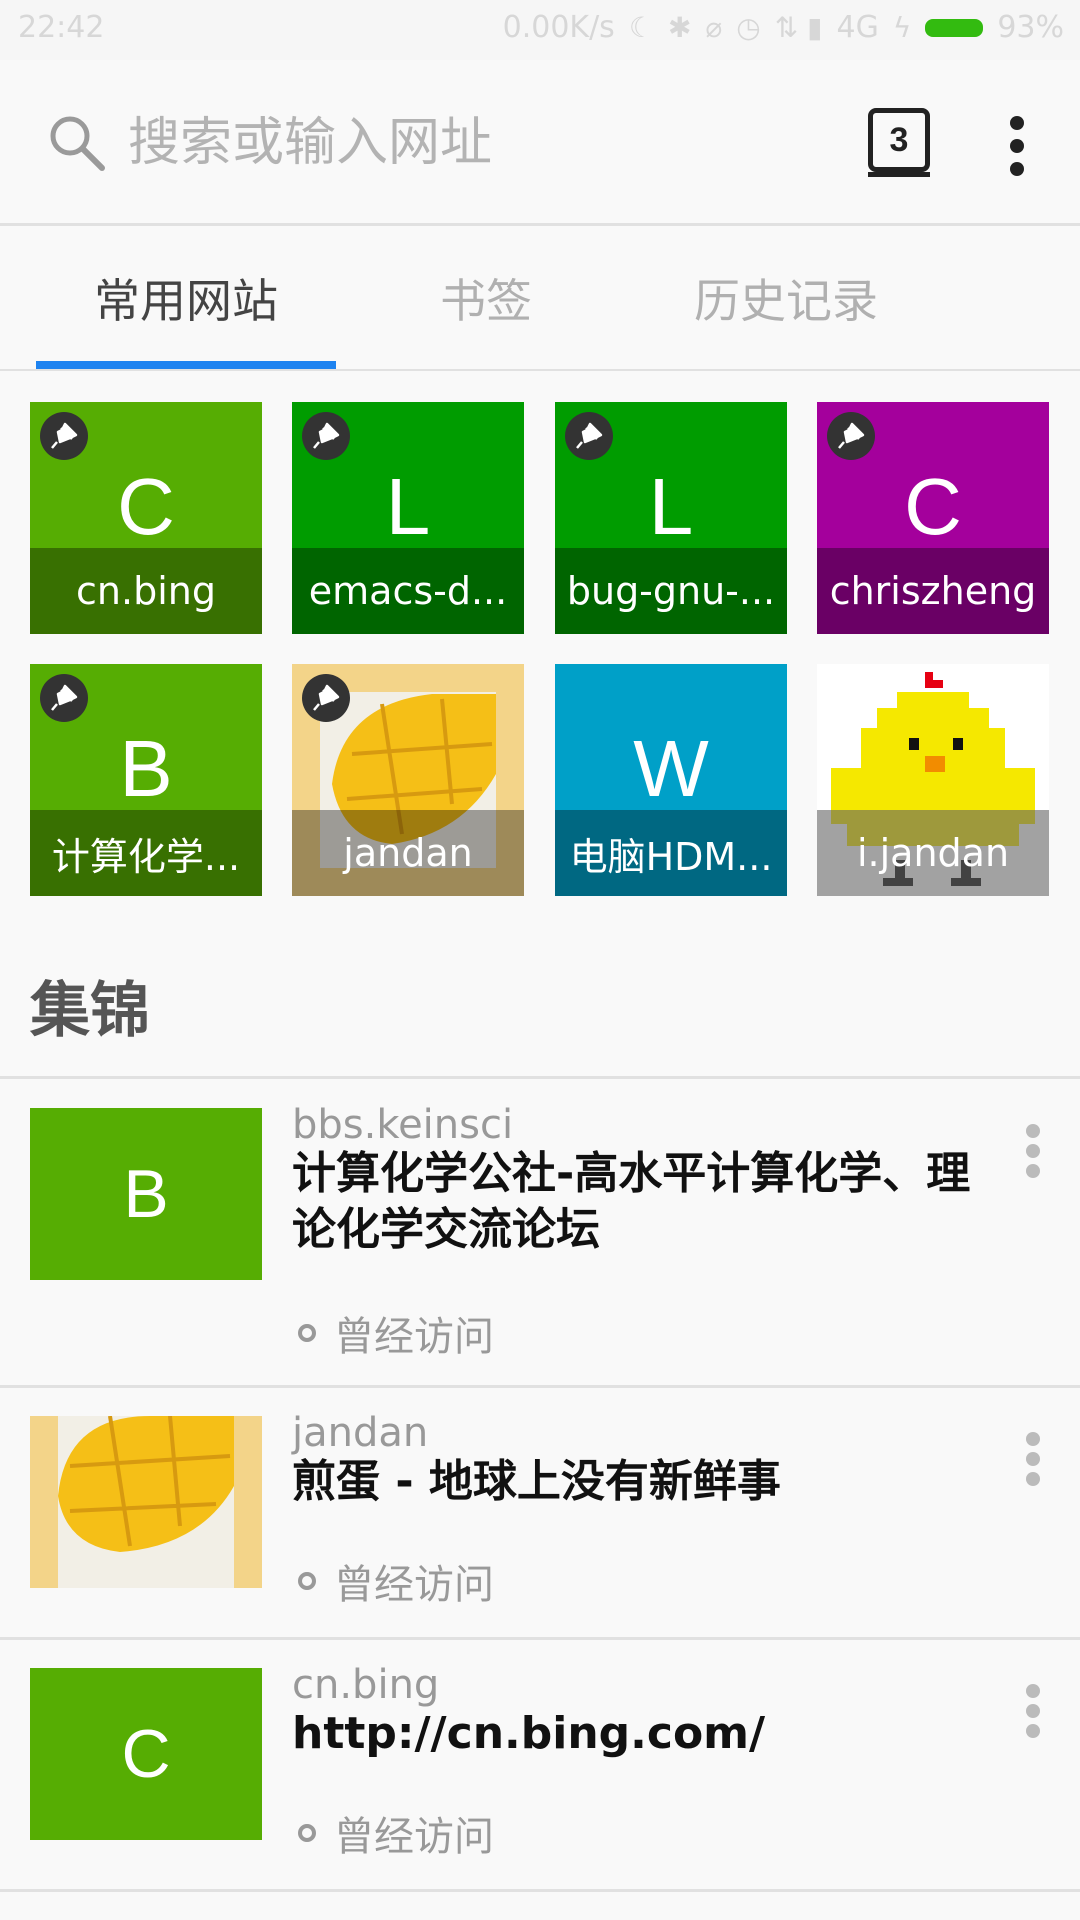  I want to click on tile-label: i.jandan, so click(933, 853).